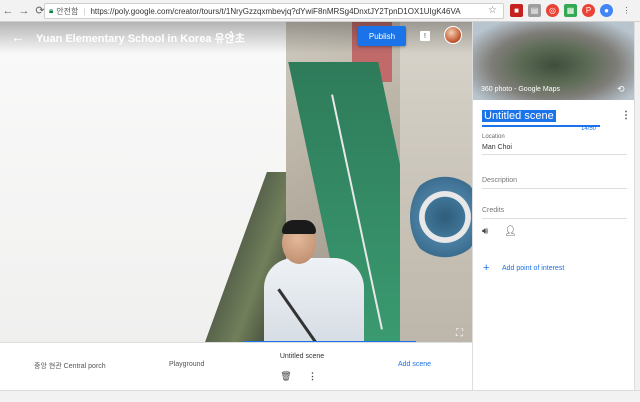 The height and width of the screenshot is (402, 640). I want to click on chrome-ext-icon: ◎, so click(552, 10).